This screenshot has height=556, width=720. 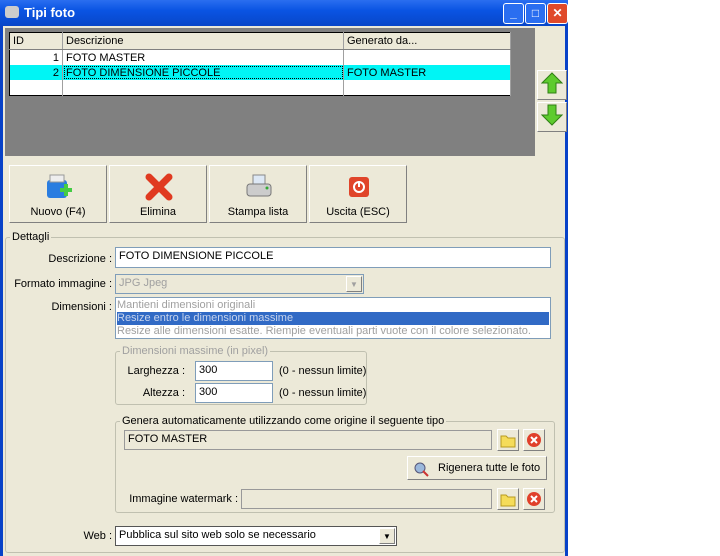 I want to click on move-up-button, so click(x=552, y=85).